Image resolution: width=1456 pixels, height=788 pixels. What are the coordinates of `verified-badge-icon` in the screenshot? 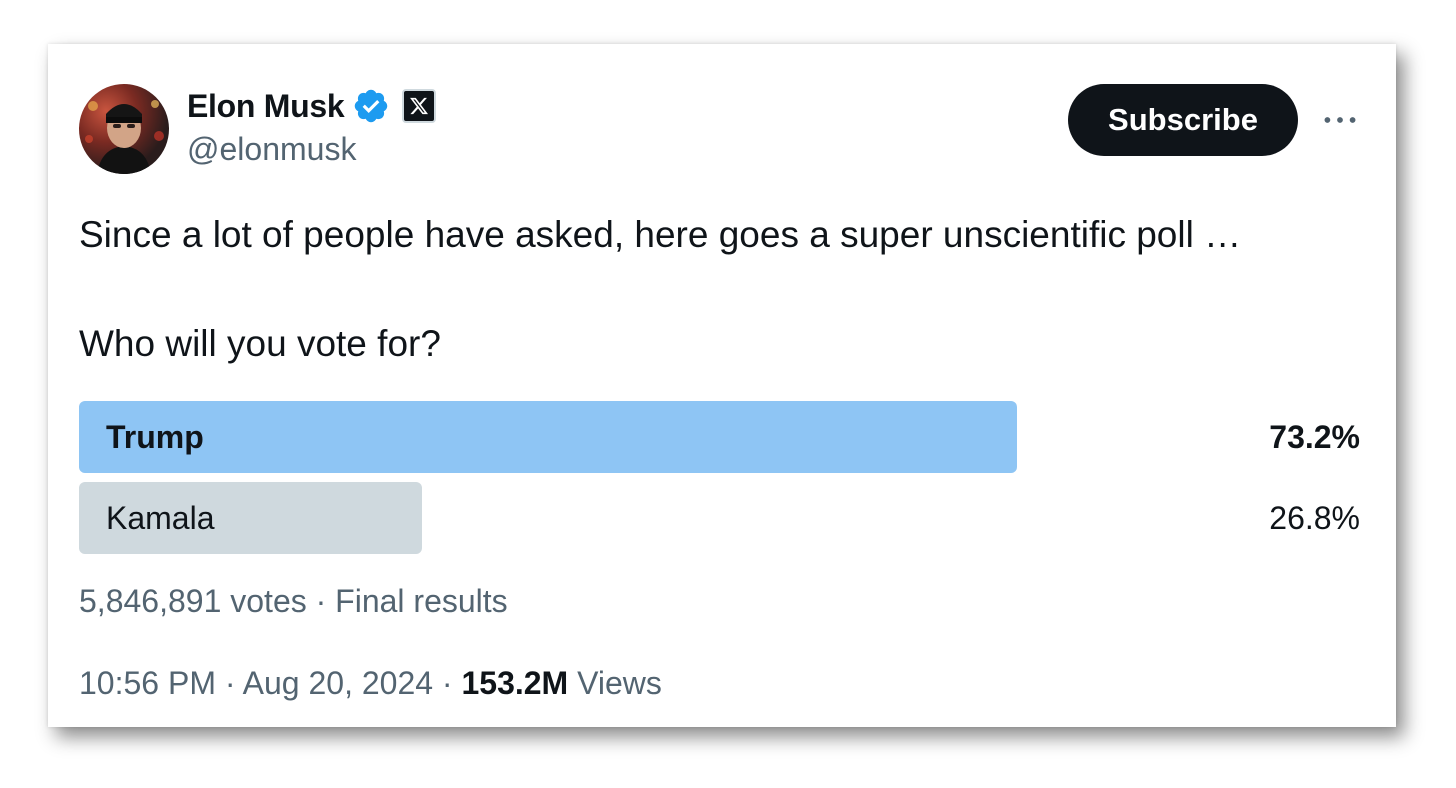 It's located at (371, 106).